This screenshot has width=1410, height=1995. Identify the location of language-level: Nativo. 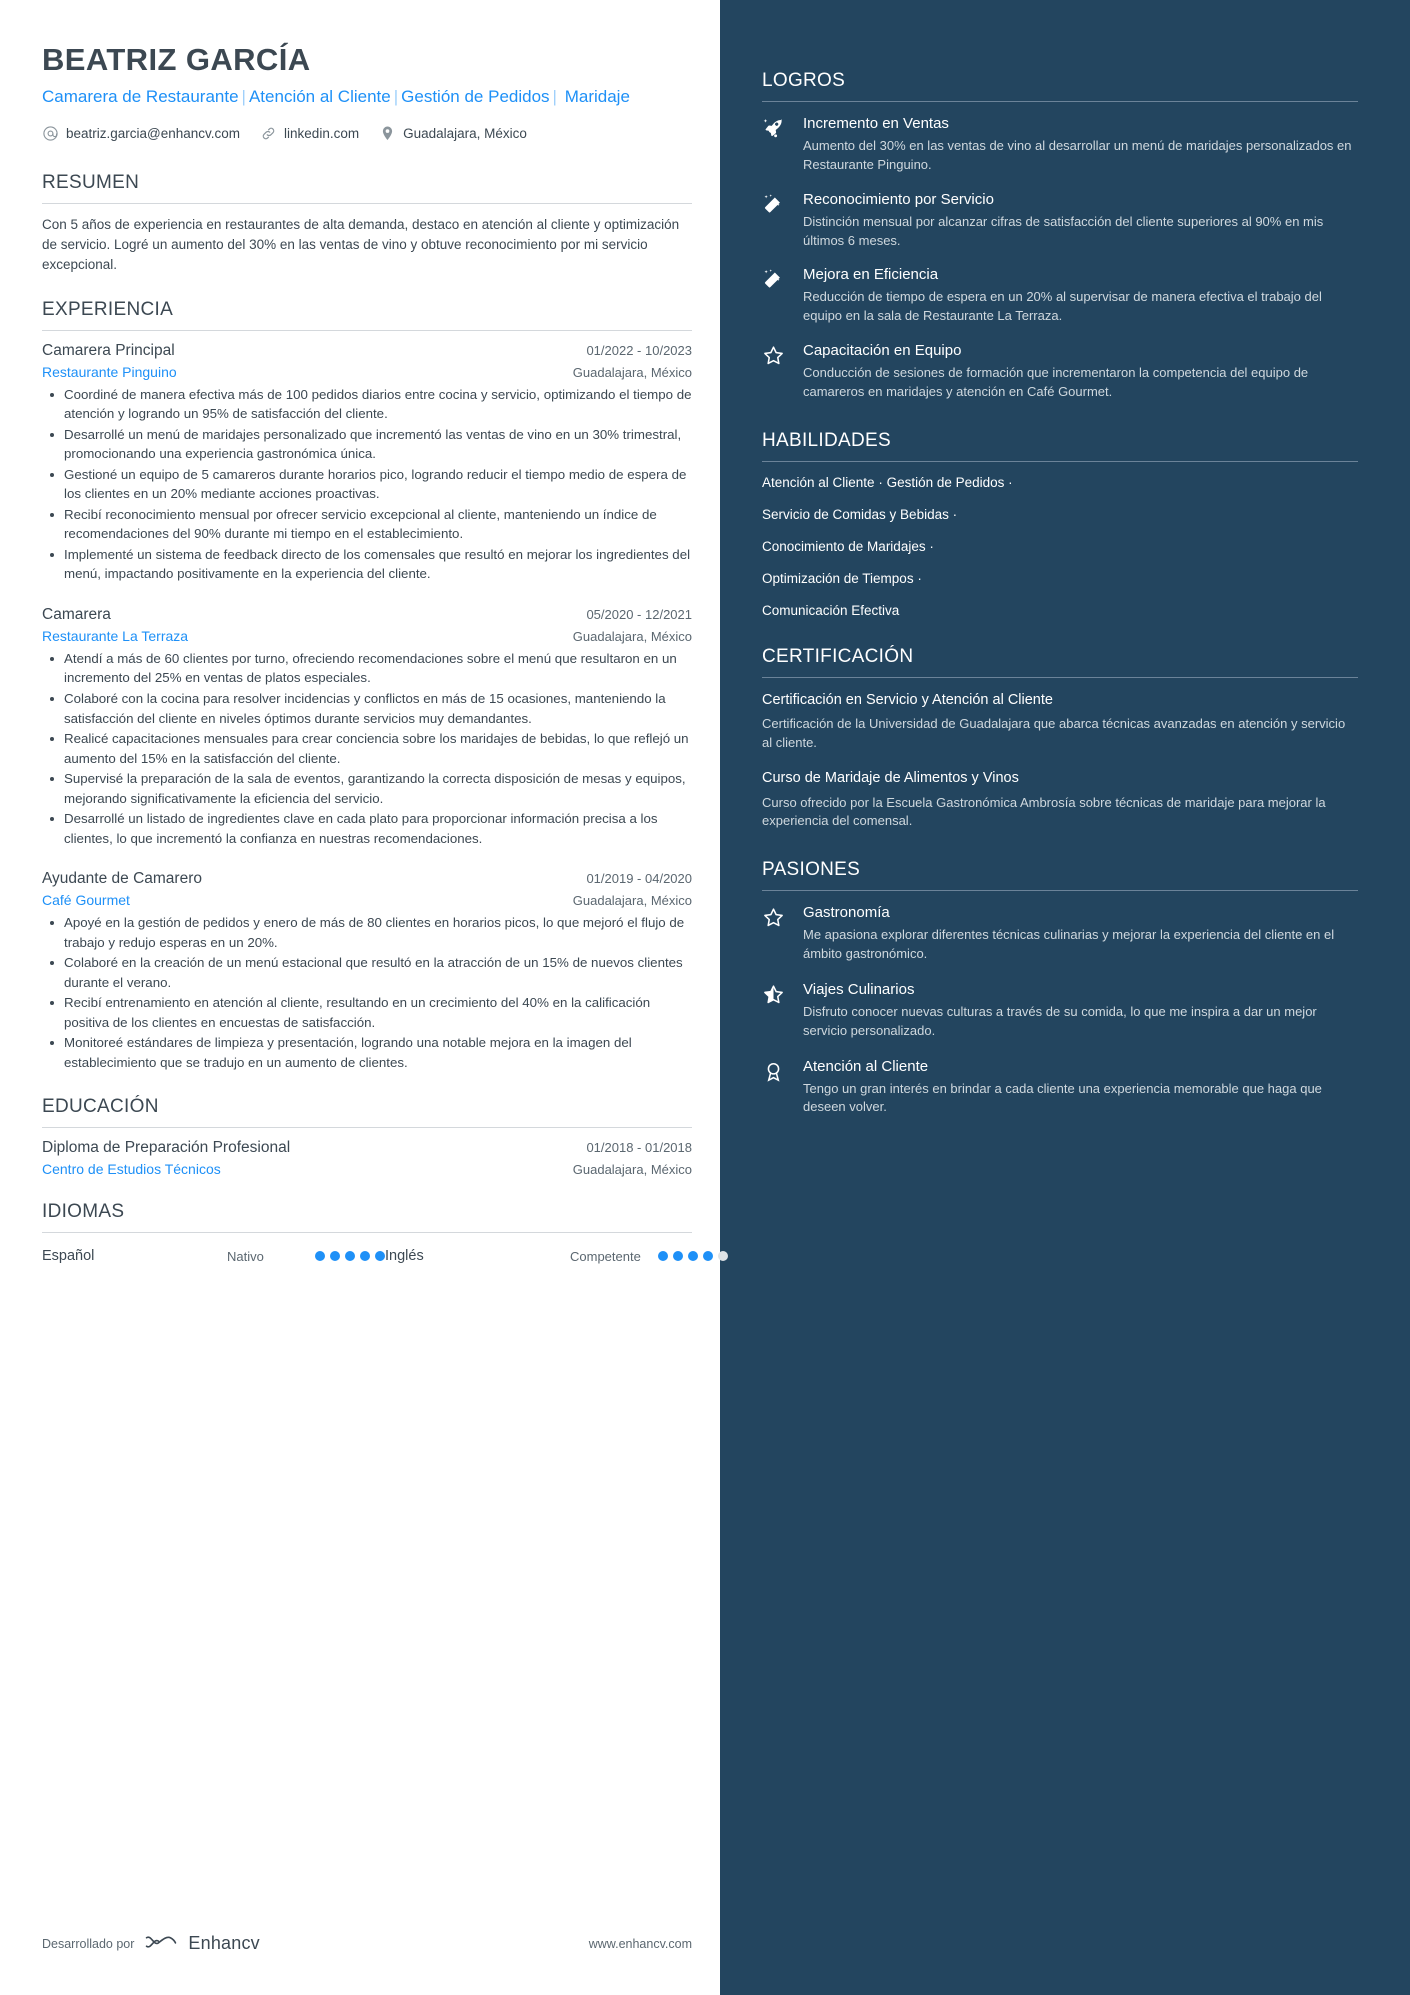
(245, 1256).